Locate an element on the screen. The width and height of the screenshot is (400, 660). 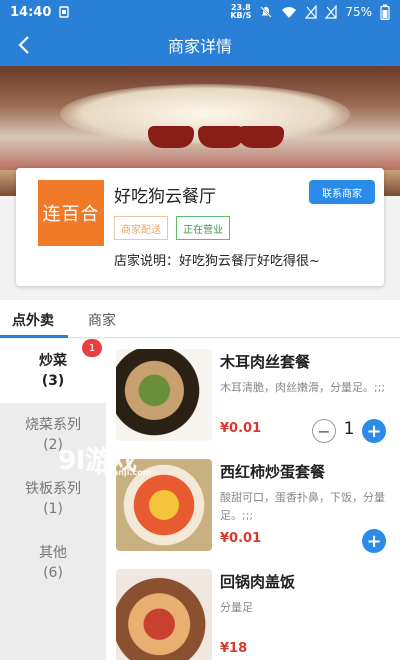
category-count: (6) is located at coordinates (53, 573).